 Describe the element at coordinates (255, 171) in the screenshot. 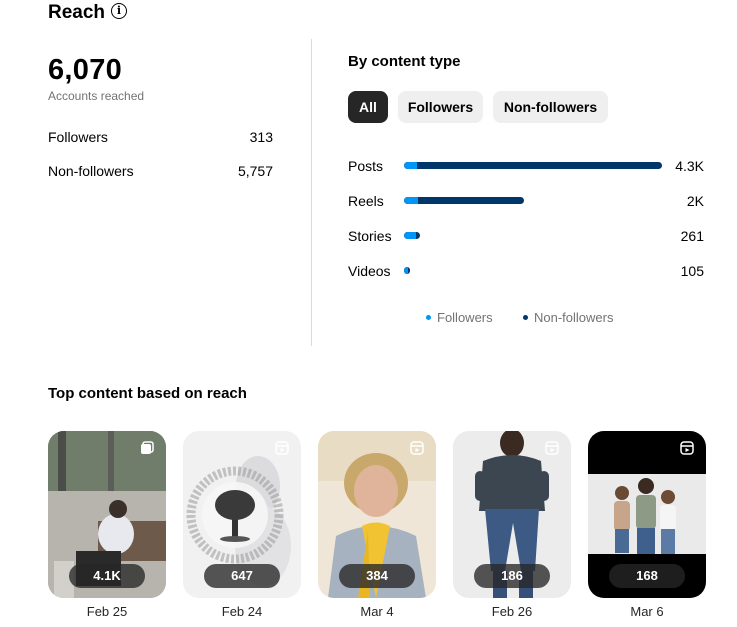

I see `non-followers-value: 5,757` at that location.